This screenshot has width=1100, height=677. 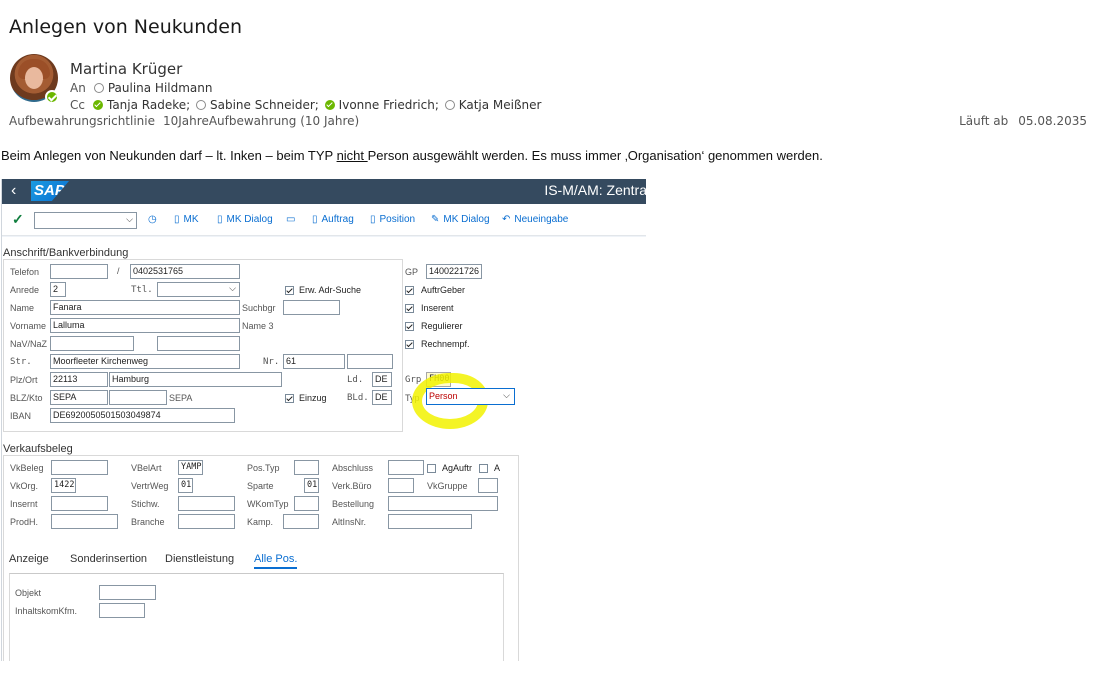 What do you see at coordinates (301, 521) in the screenshot?
I see `kamp-field` at bounding box center [301, 521].